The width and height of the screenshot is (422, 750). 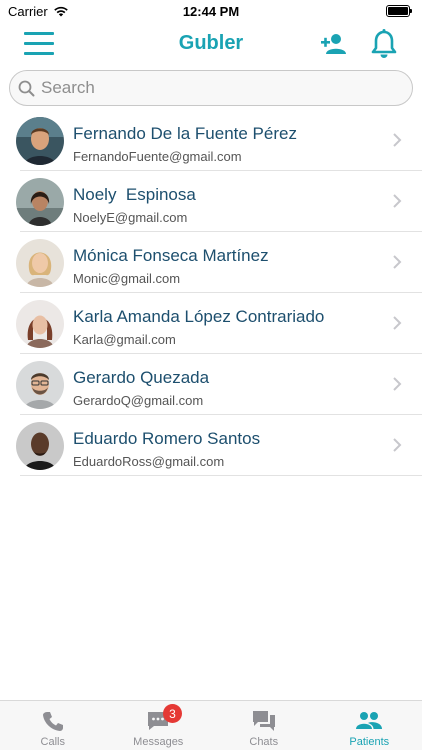 I want to click on search-input, so click(x=211, y=88).